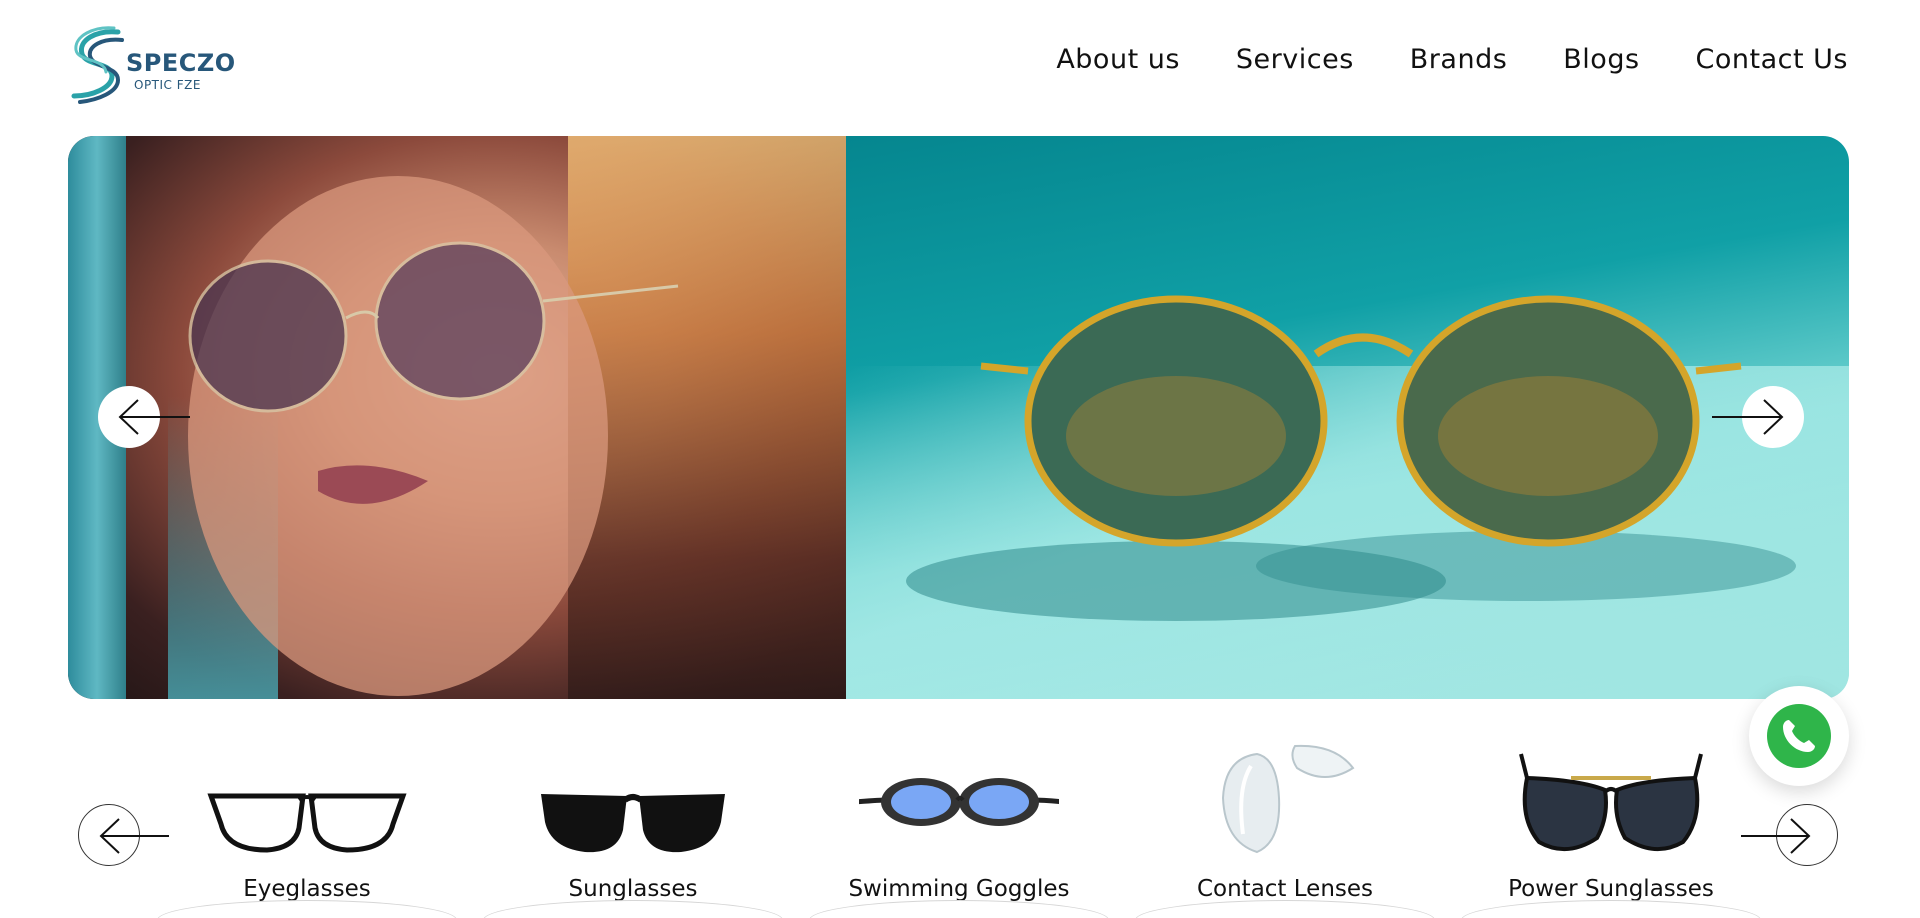 The height and width of the screenshot is (918, 1920). I want to click on arrow-left-icon, so click(154, 417).